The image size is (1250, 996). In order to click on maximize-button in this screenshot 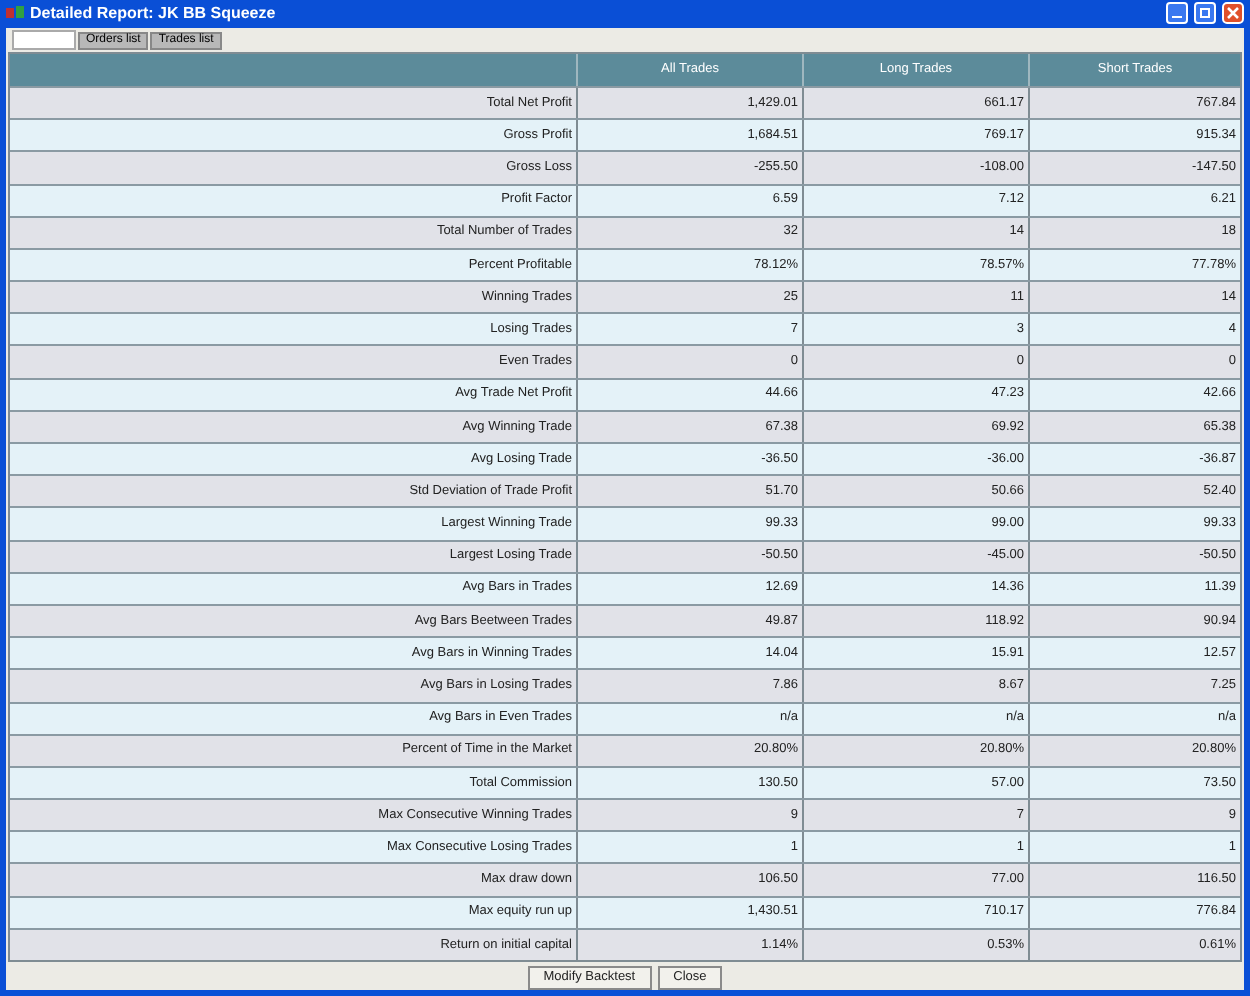, I will do `click(1205, 13)`.